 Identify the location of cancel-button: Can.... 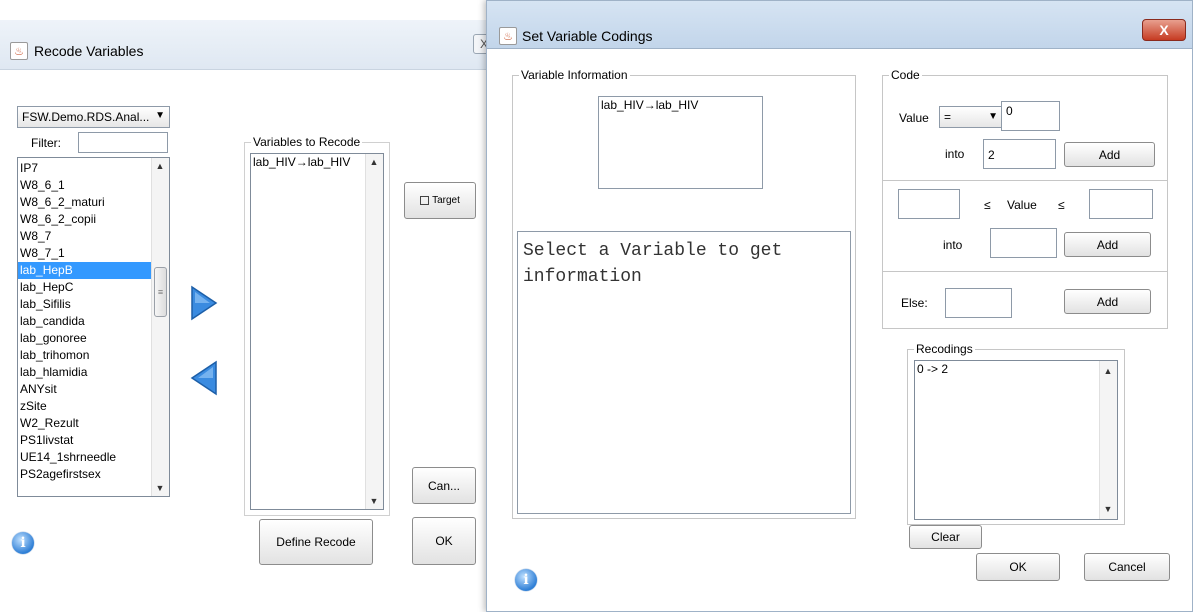
(444, 485).